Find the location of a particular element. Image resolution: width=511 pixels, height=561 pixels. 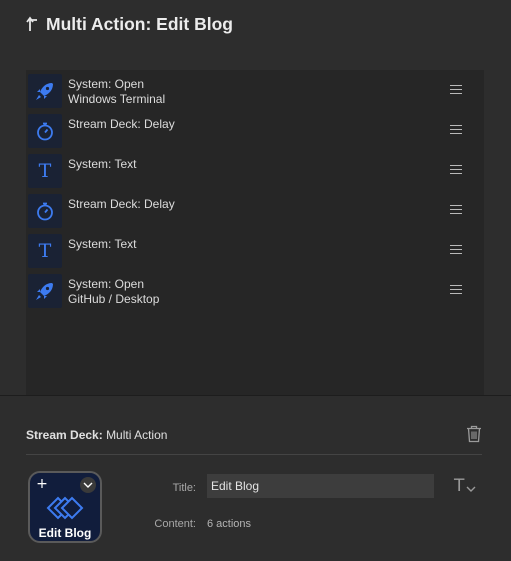

page-header: Multi Action: Edit Blog is located at coordinates (129, 24).